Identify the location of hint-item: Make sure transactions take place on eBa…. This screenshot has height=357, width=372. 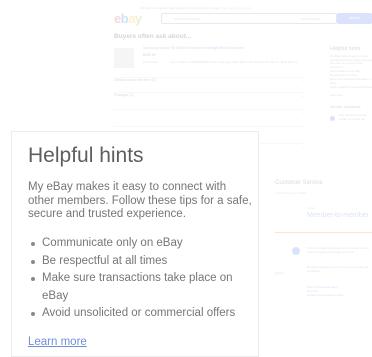
(142, 287).